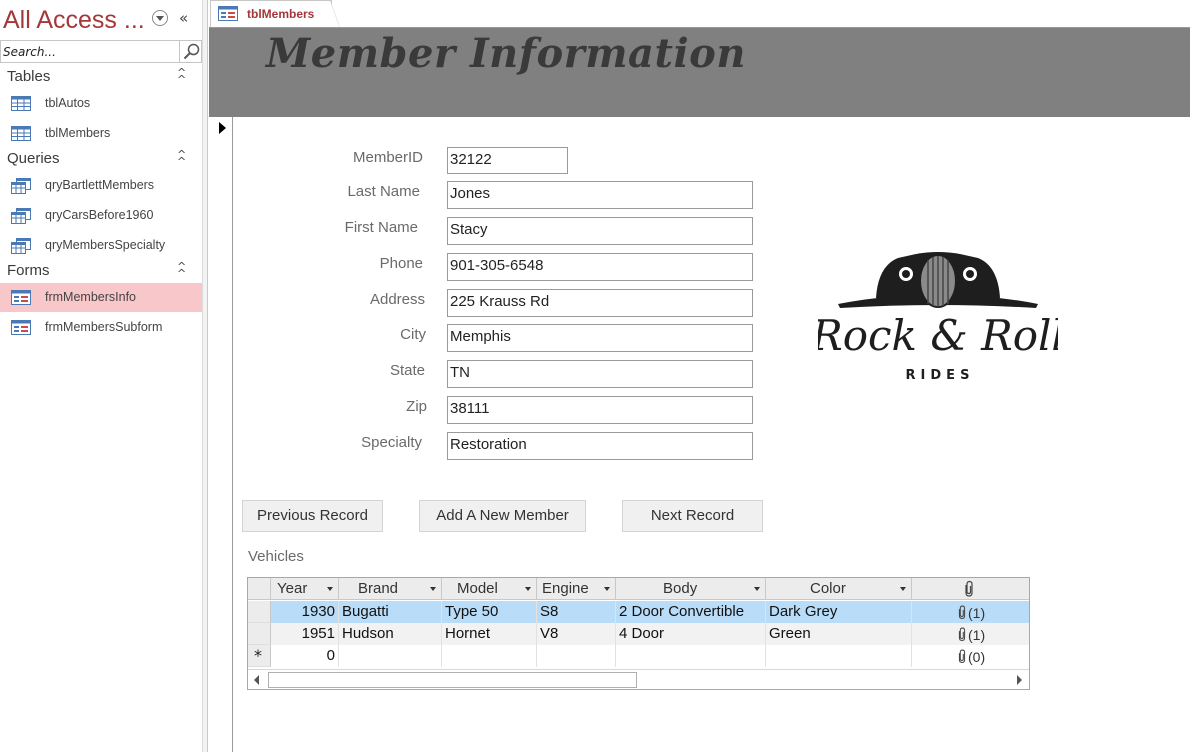  Describe the element at coordinates (160, 18) in the screenshot. I see `nav-menu-dropdown-icon` at that location.